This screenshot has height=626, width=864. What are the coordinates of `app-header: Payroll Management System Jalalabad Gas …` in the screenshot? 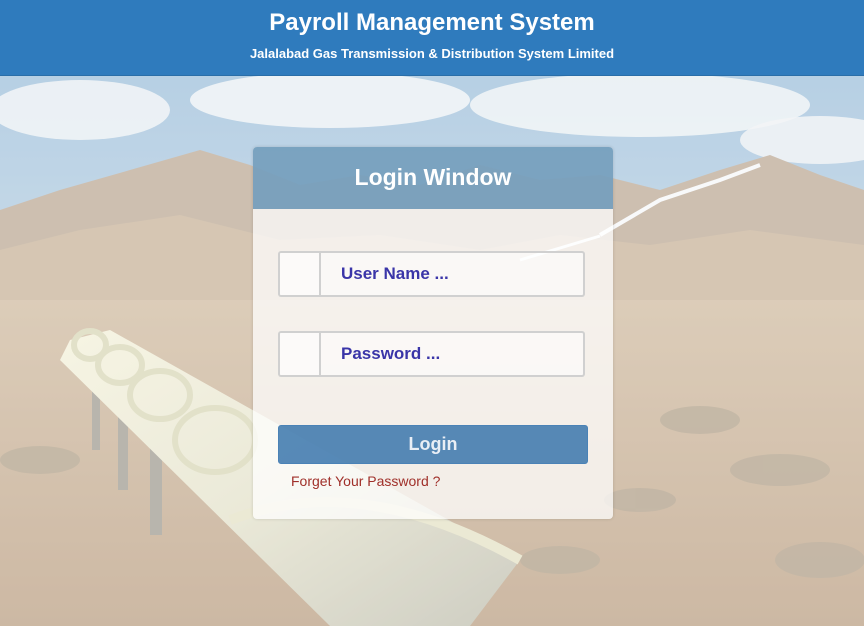 It's located at (432, 38).